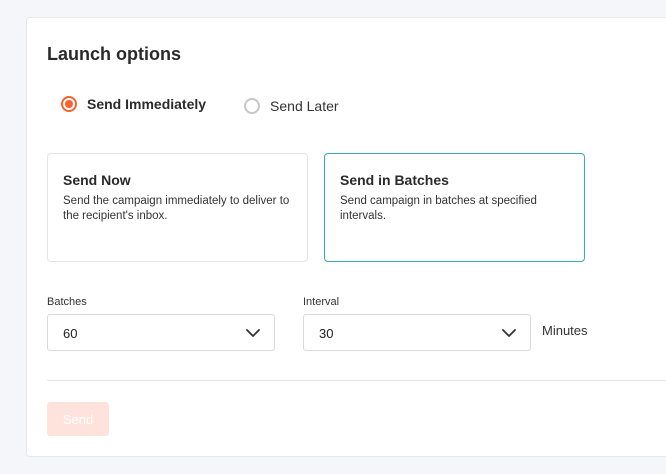 This screenshot has height=474, width=666. What do you see at coordinates (67, 302) in the screenshot?
I see `batches-label: Batches` at bounding box center [67, 302].